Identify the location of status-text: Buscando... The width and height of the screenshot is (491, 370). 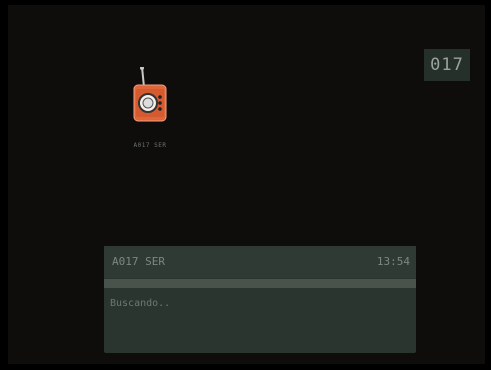
(140, 303).